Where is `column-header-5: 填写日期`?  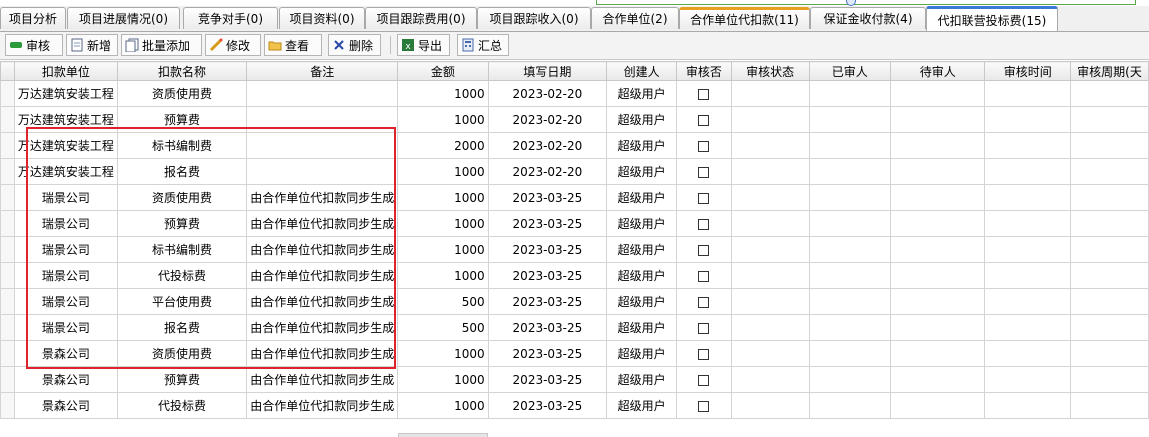 column-header-5: 填写日期 is located at coordinates (547, 71).